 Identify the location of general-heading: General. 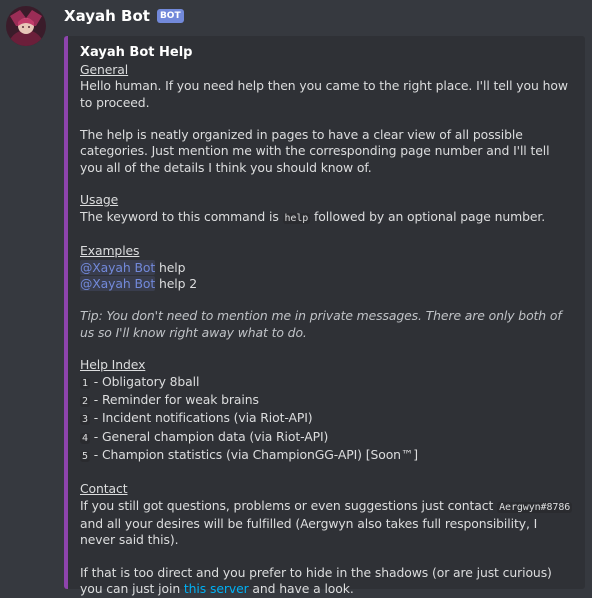
(104, 69).